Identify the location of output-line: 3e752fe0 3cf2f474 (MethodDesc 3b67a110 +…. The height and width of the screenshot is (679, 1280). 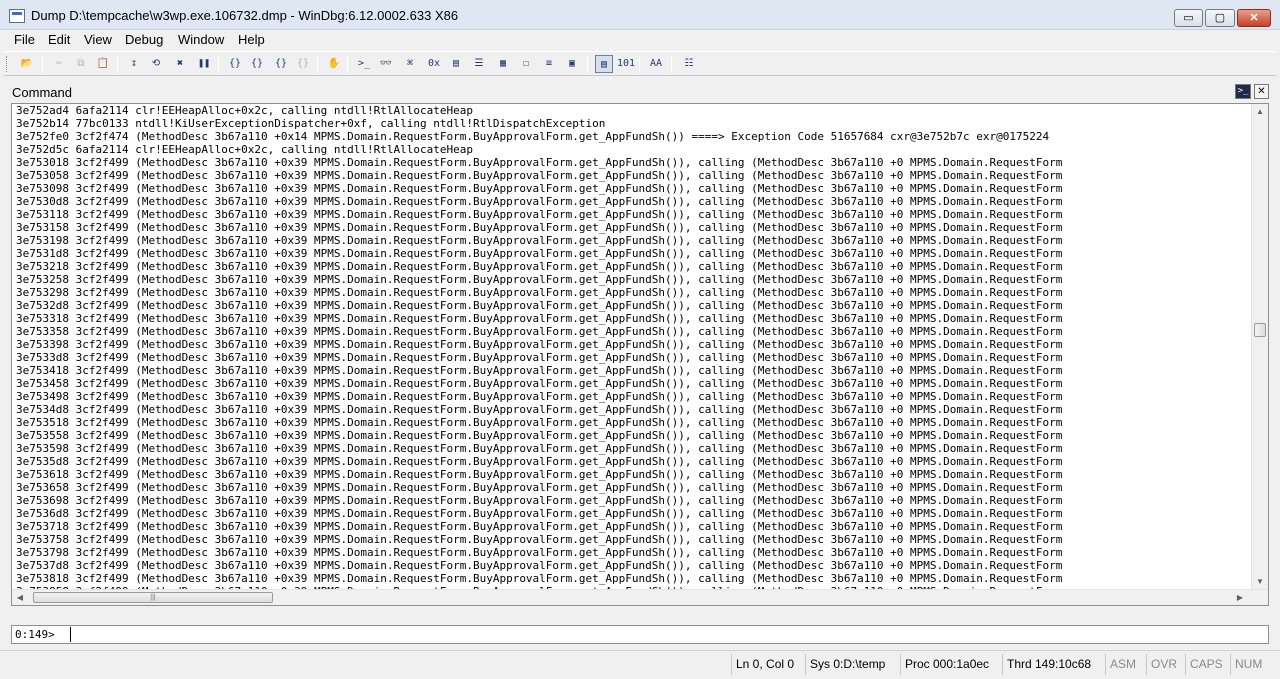
(533, 136).